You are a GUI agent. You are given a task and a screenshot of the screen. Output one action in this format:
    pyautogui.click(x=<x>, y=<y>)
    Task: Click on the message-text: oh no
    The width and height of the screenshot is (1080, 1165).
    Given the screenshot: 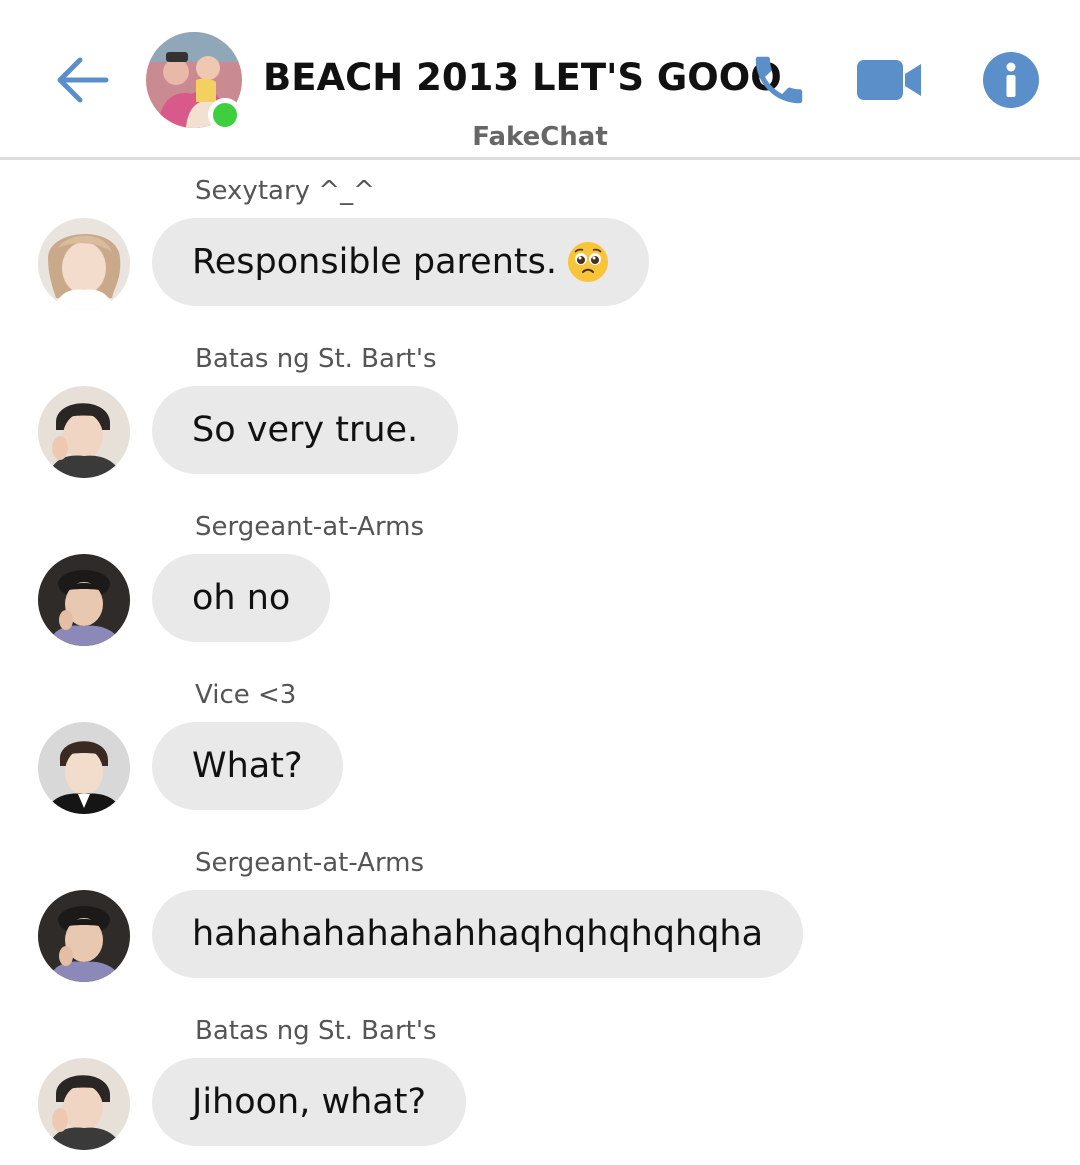 What is the action you would take?
    pyautogui.click(x=241, y=598)
    